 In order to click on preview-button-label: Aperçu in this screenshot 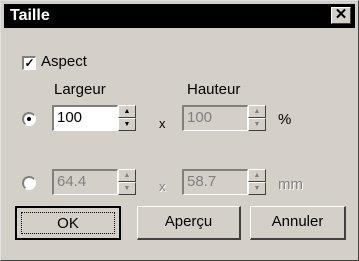, I will do `click(188, 221)`.